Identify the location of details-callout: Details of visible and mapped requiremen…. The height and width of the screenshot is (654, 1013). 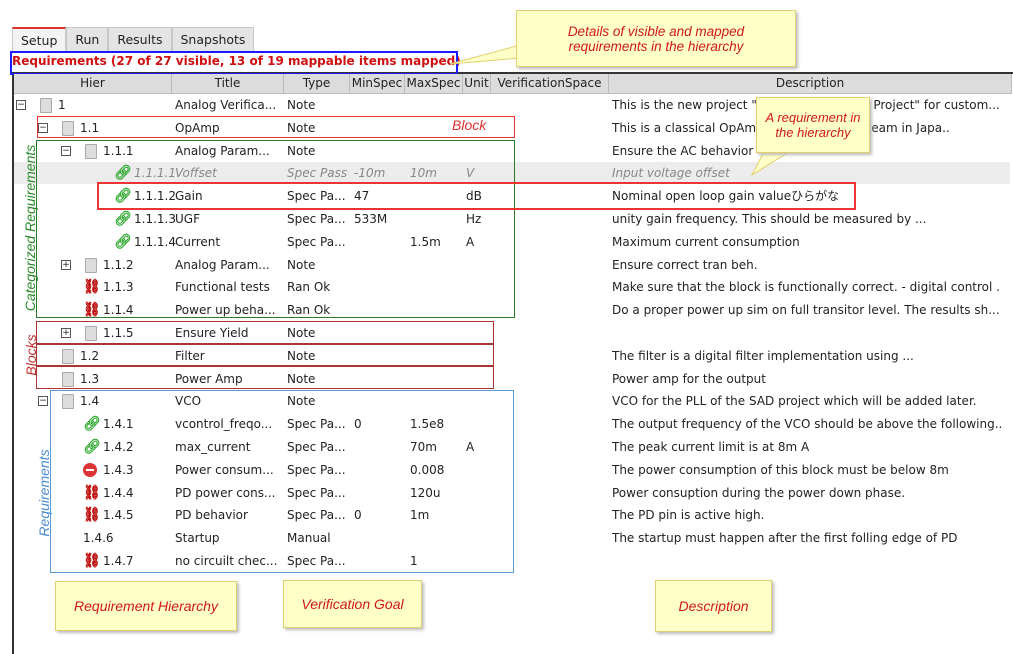
(656, 38).